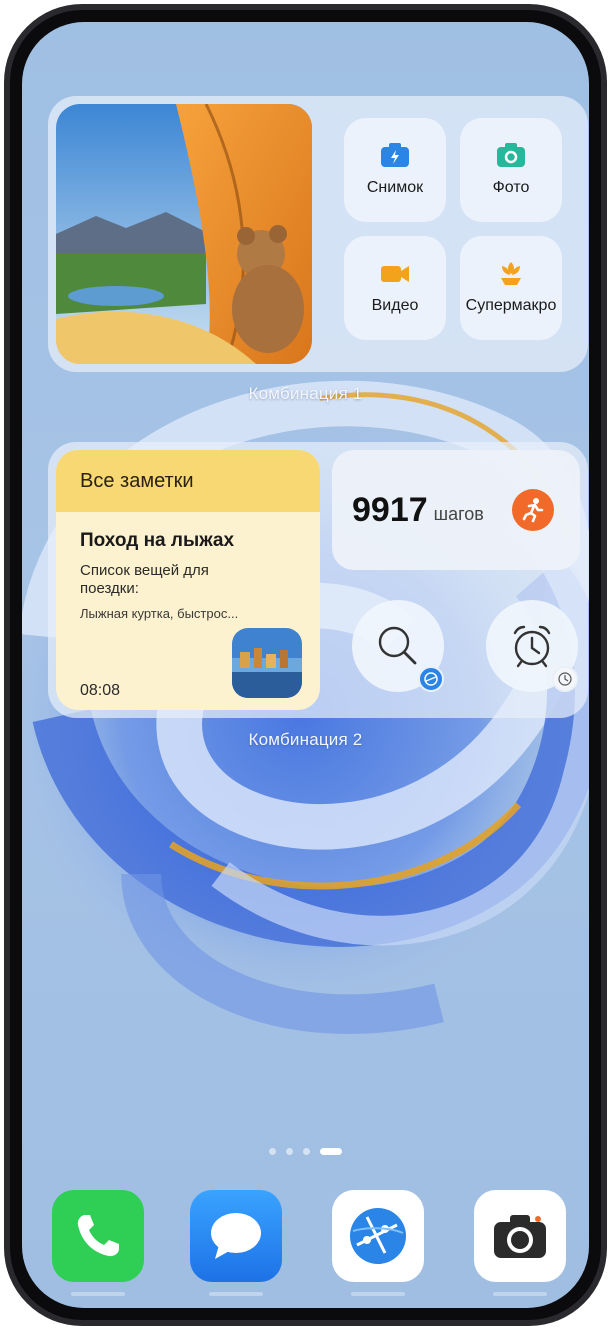 This screenshot has width=611, height=1330. I want to click on video-label: Видео, so click(395, 305).